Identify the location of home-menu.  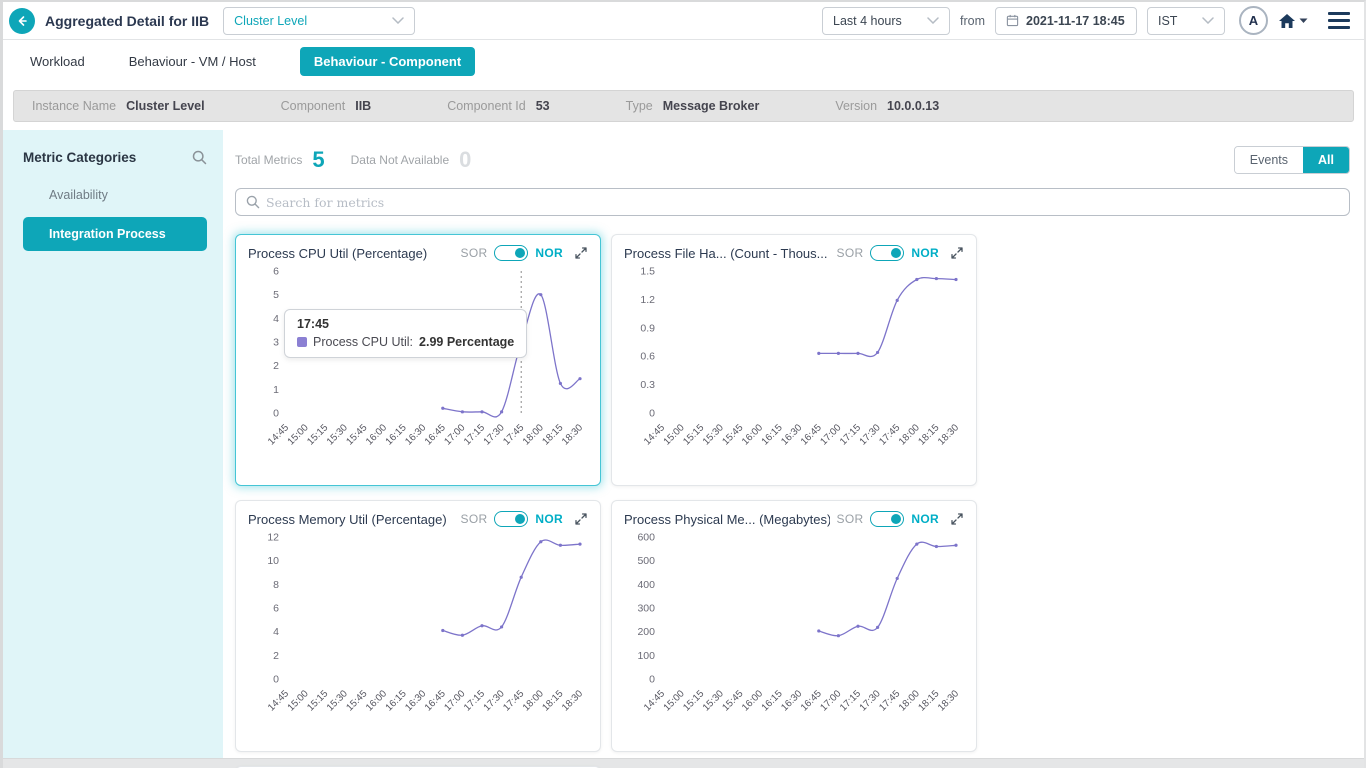
(1293, 21).